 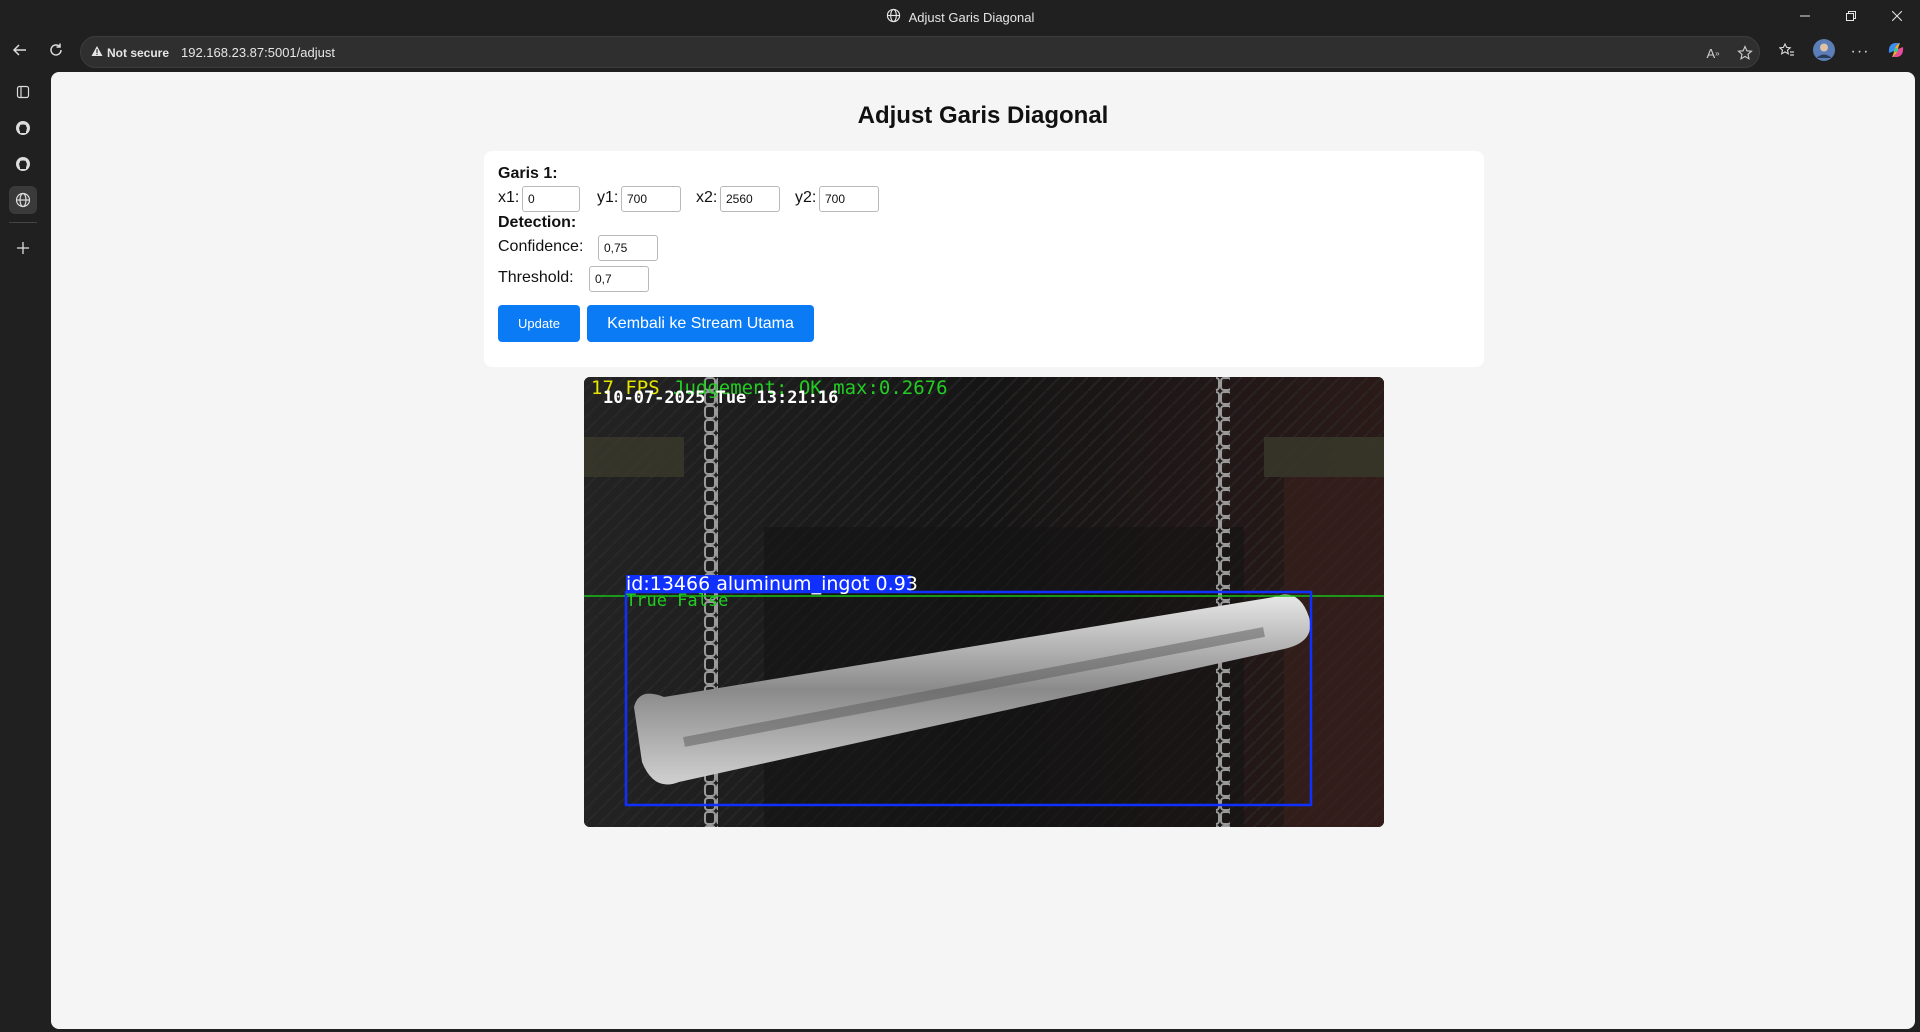 What do you see at coordinates (541, 246) in the screenshot?
I see `confidence-label: Confidence:` at bounding box center [541, 246].